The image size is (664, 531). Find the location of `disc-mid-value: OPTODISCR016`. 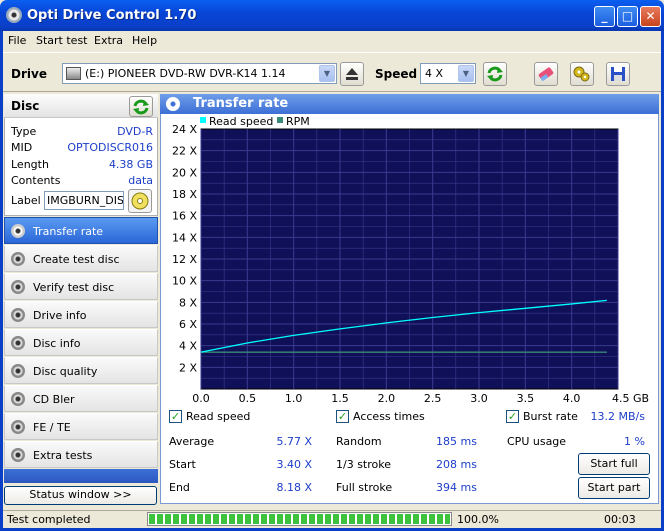

disc-mid-value: OPTODISCR016 is located at coordinates (110, 147).